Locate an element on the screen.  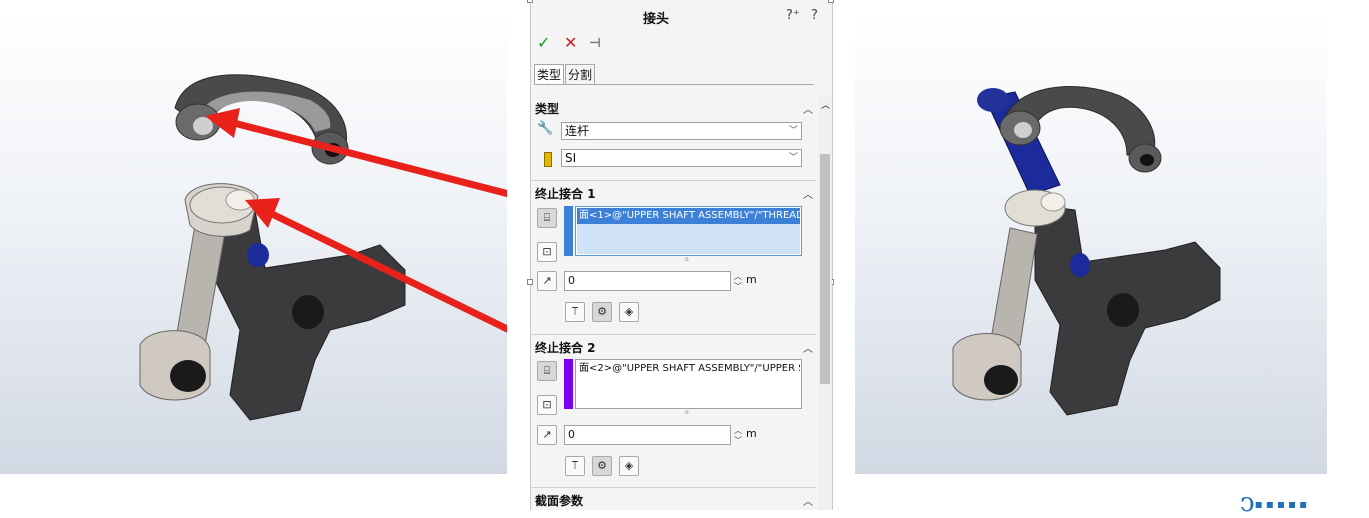
brand-logo: ↄ▪▪▪▪▪ is located at coordinates (1275, 503).